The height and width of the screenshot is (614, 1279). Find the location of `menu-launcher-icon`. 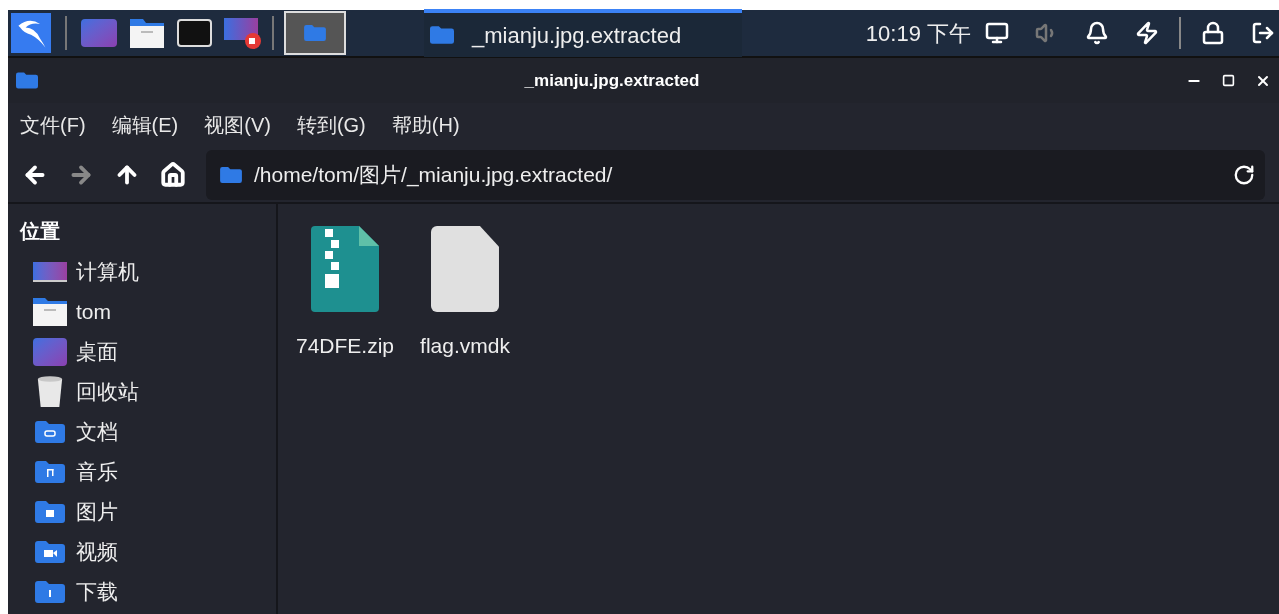

menu-launcher-icon is located at coordinates (31, 33).